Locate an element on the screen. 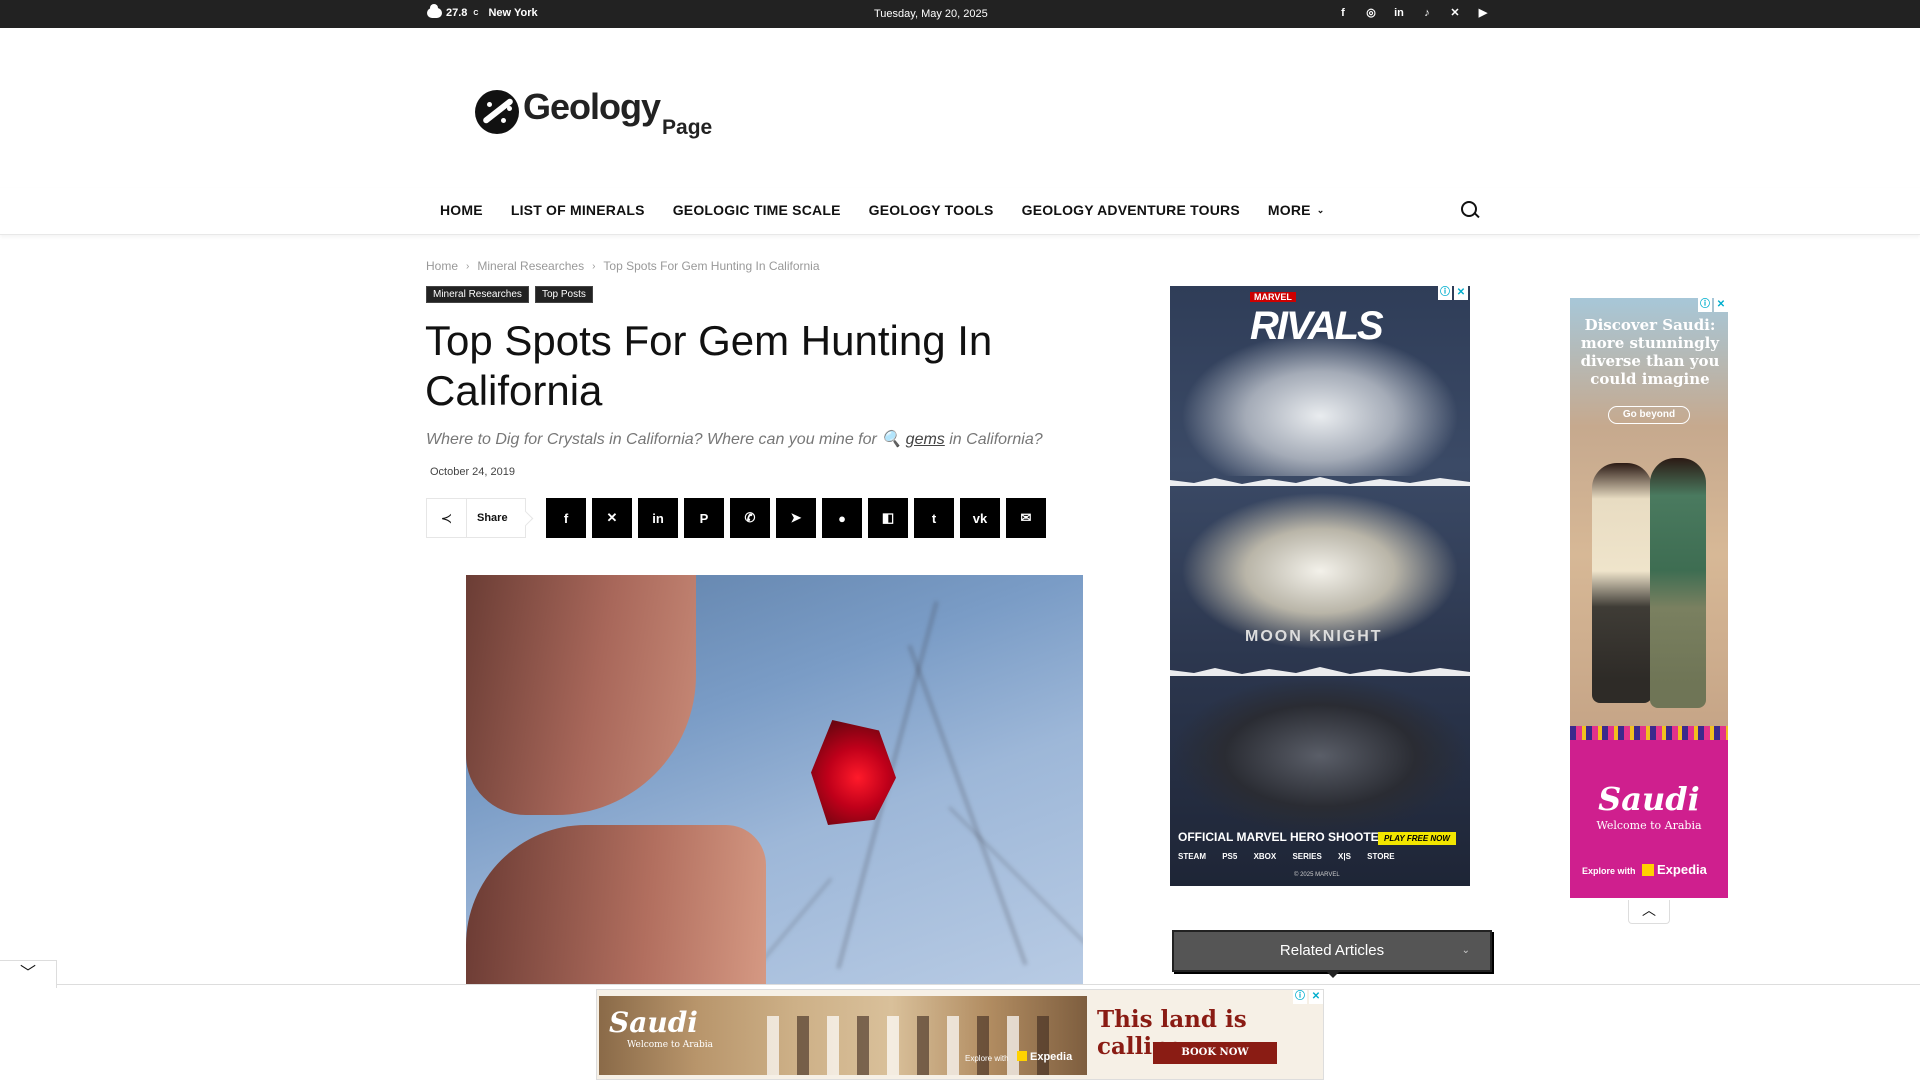 The width and height of the screenshot is (1920, 1080). share-whatsapp-button: ✆ is located at coordinates (750, 518).